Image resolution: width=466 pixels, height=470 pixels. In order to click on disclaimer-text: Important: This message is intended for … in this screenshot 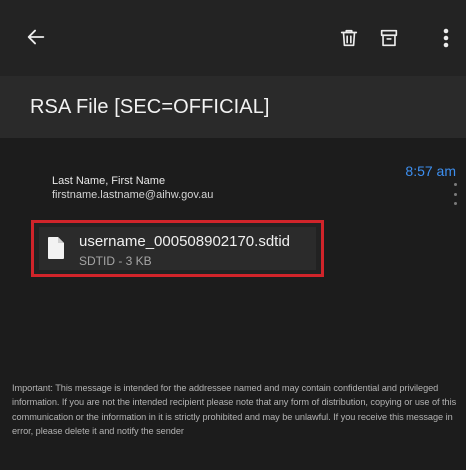, I will do `click(234, 409)`.